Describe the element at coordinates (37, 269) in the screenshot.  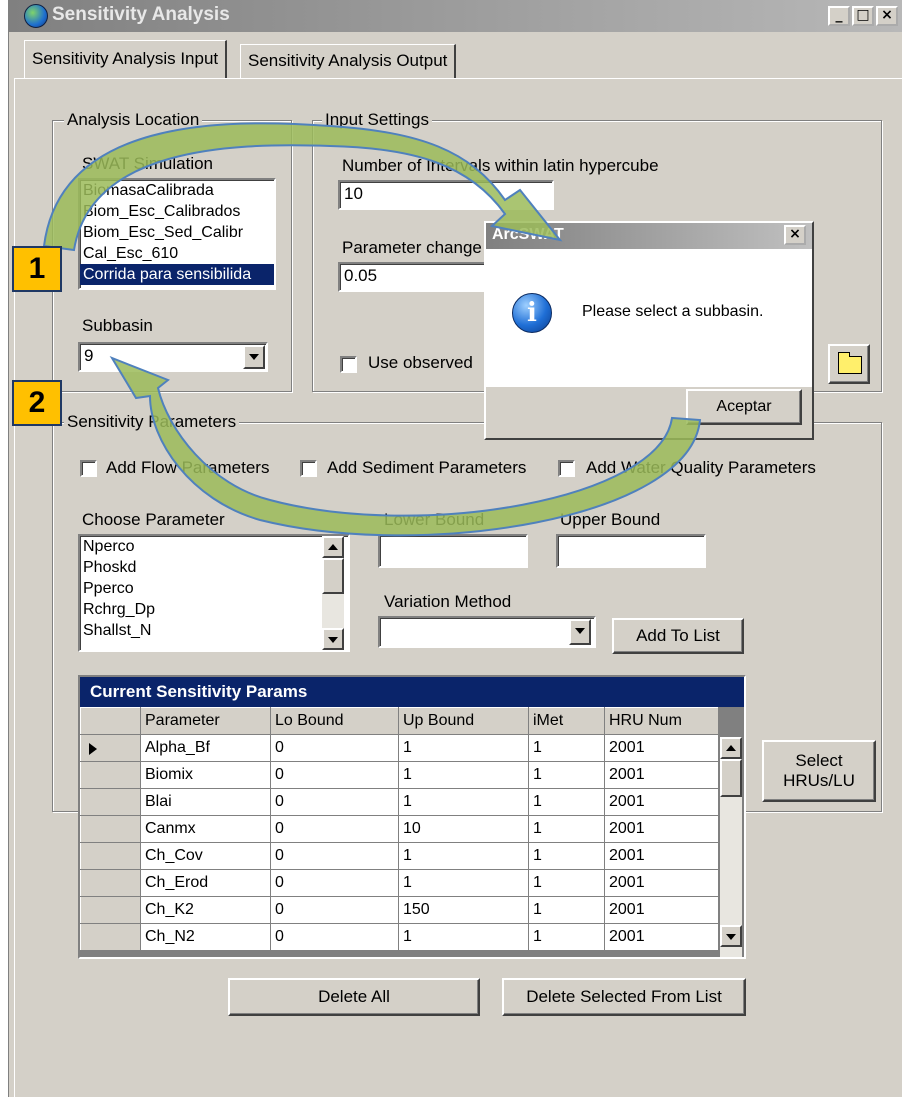
I see `callout-step-1: 1` at that location.